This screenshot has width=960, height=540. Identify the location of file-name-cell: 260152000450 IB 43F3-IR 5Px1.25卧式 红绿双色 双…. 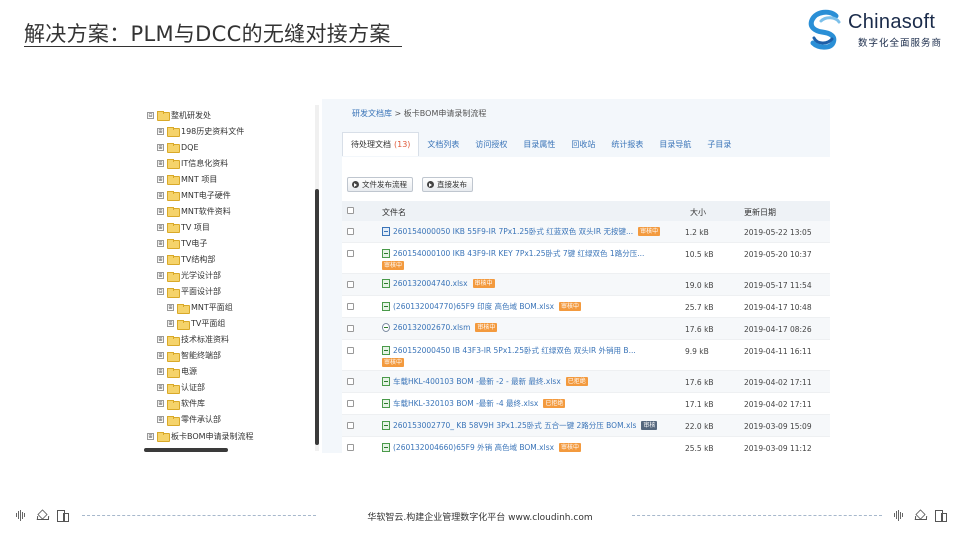
(531, 357).